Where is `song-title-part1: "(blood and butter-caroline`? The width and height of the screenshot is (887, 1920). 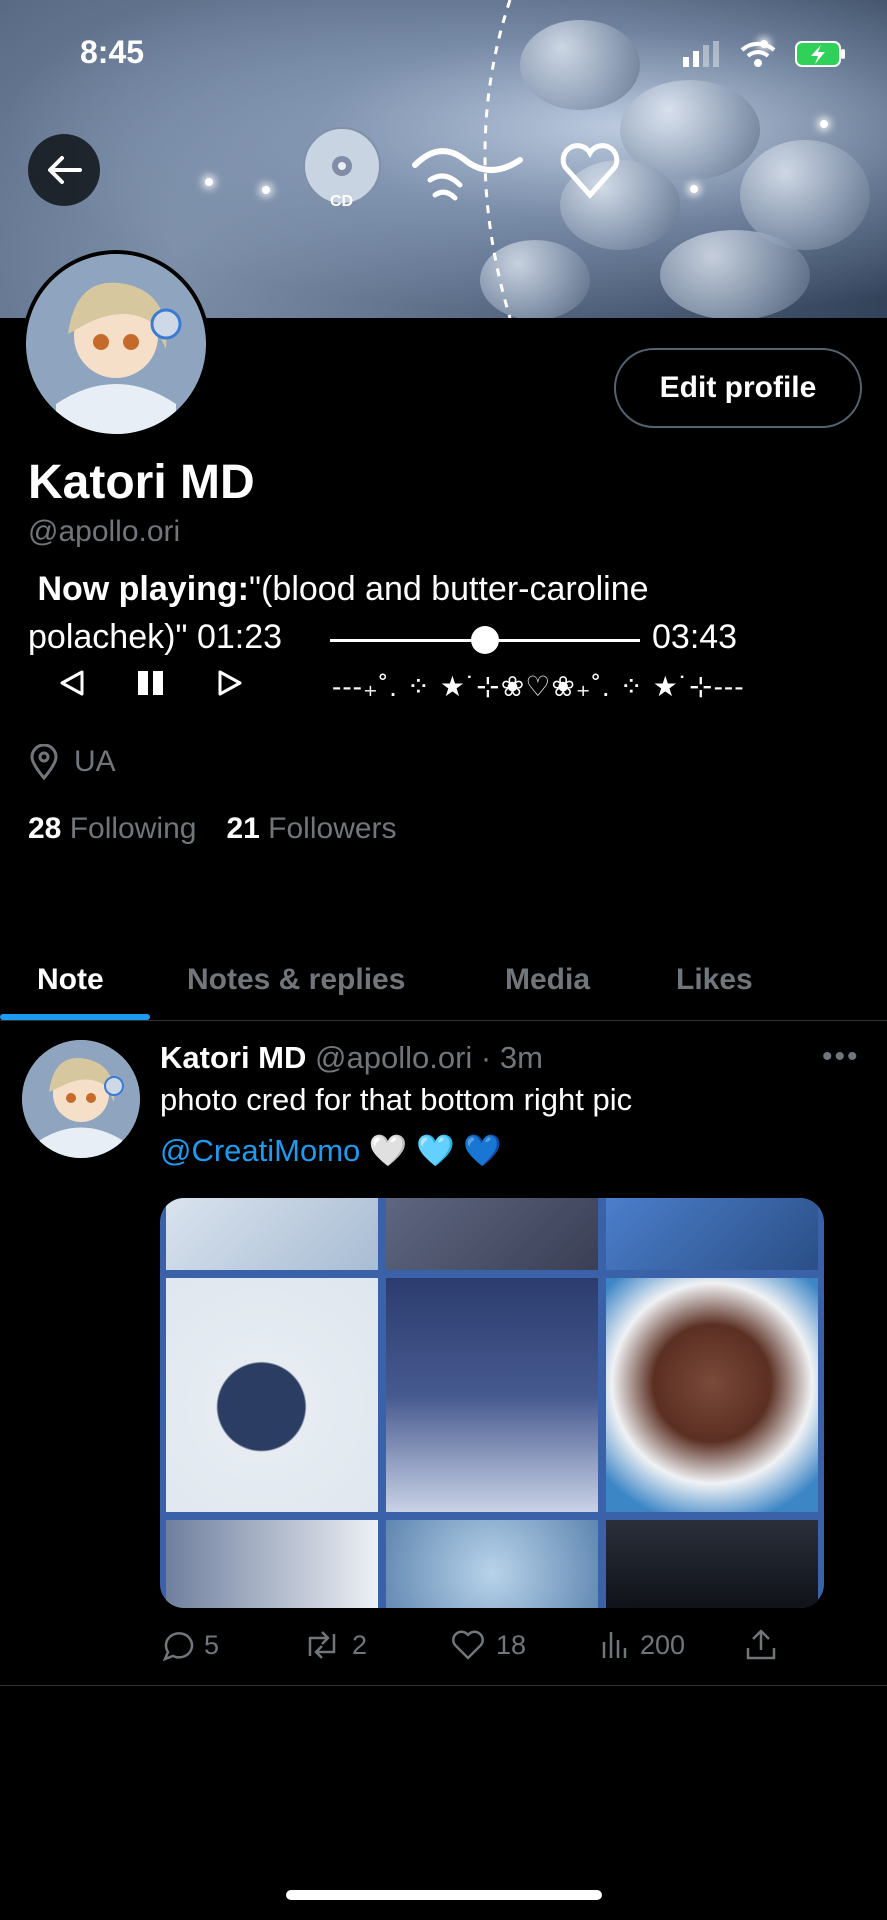
song-title-part1: "(blood and butter-caroline is located at coordinates (449, 589).